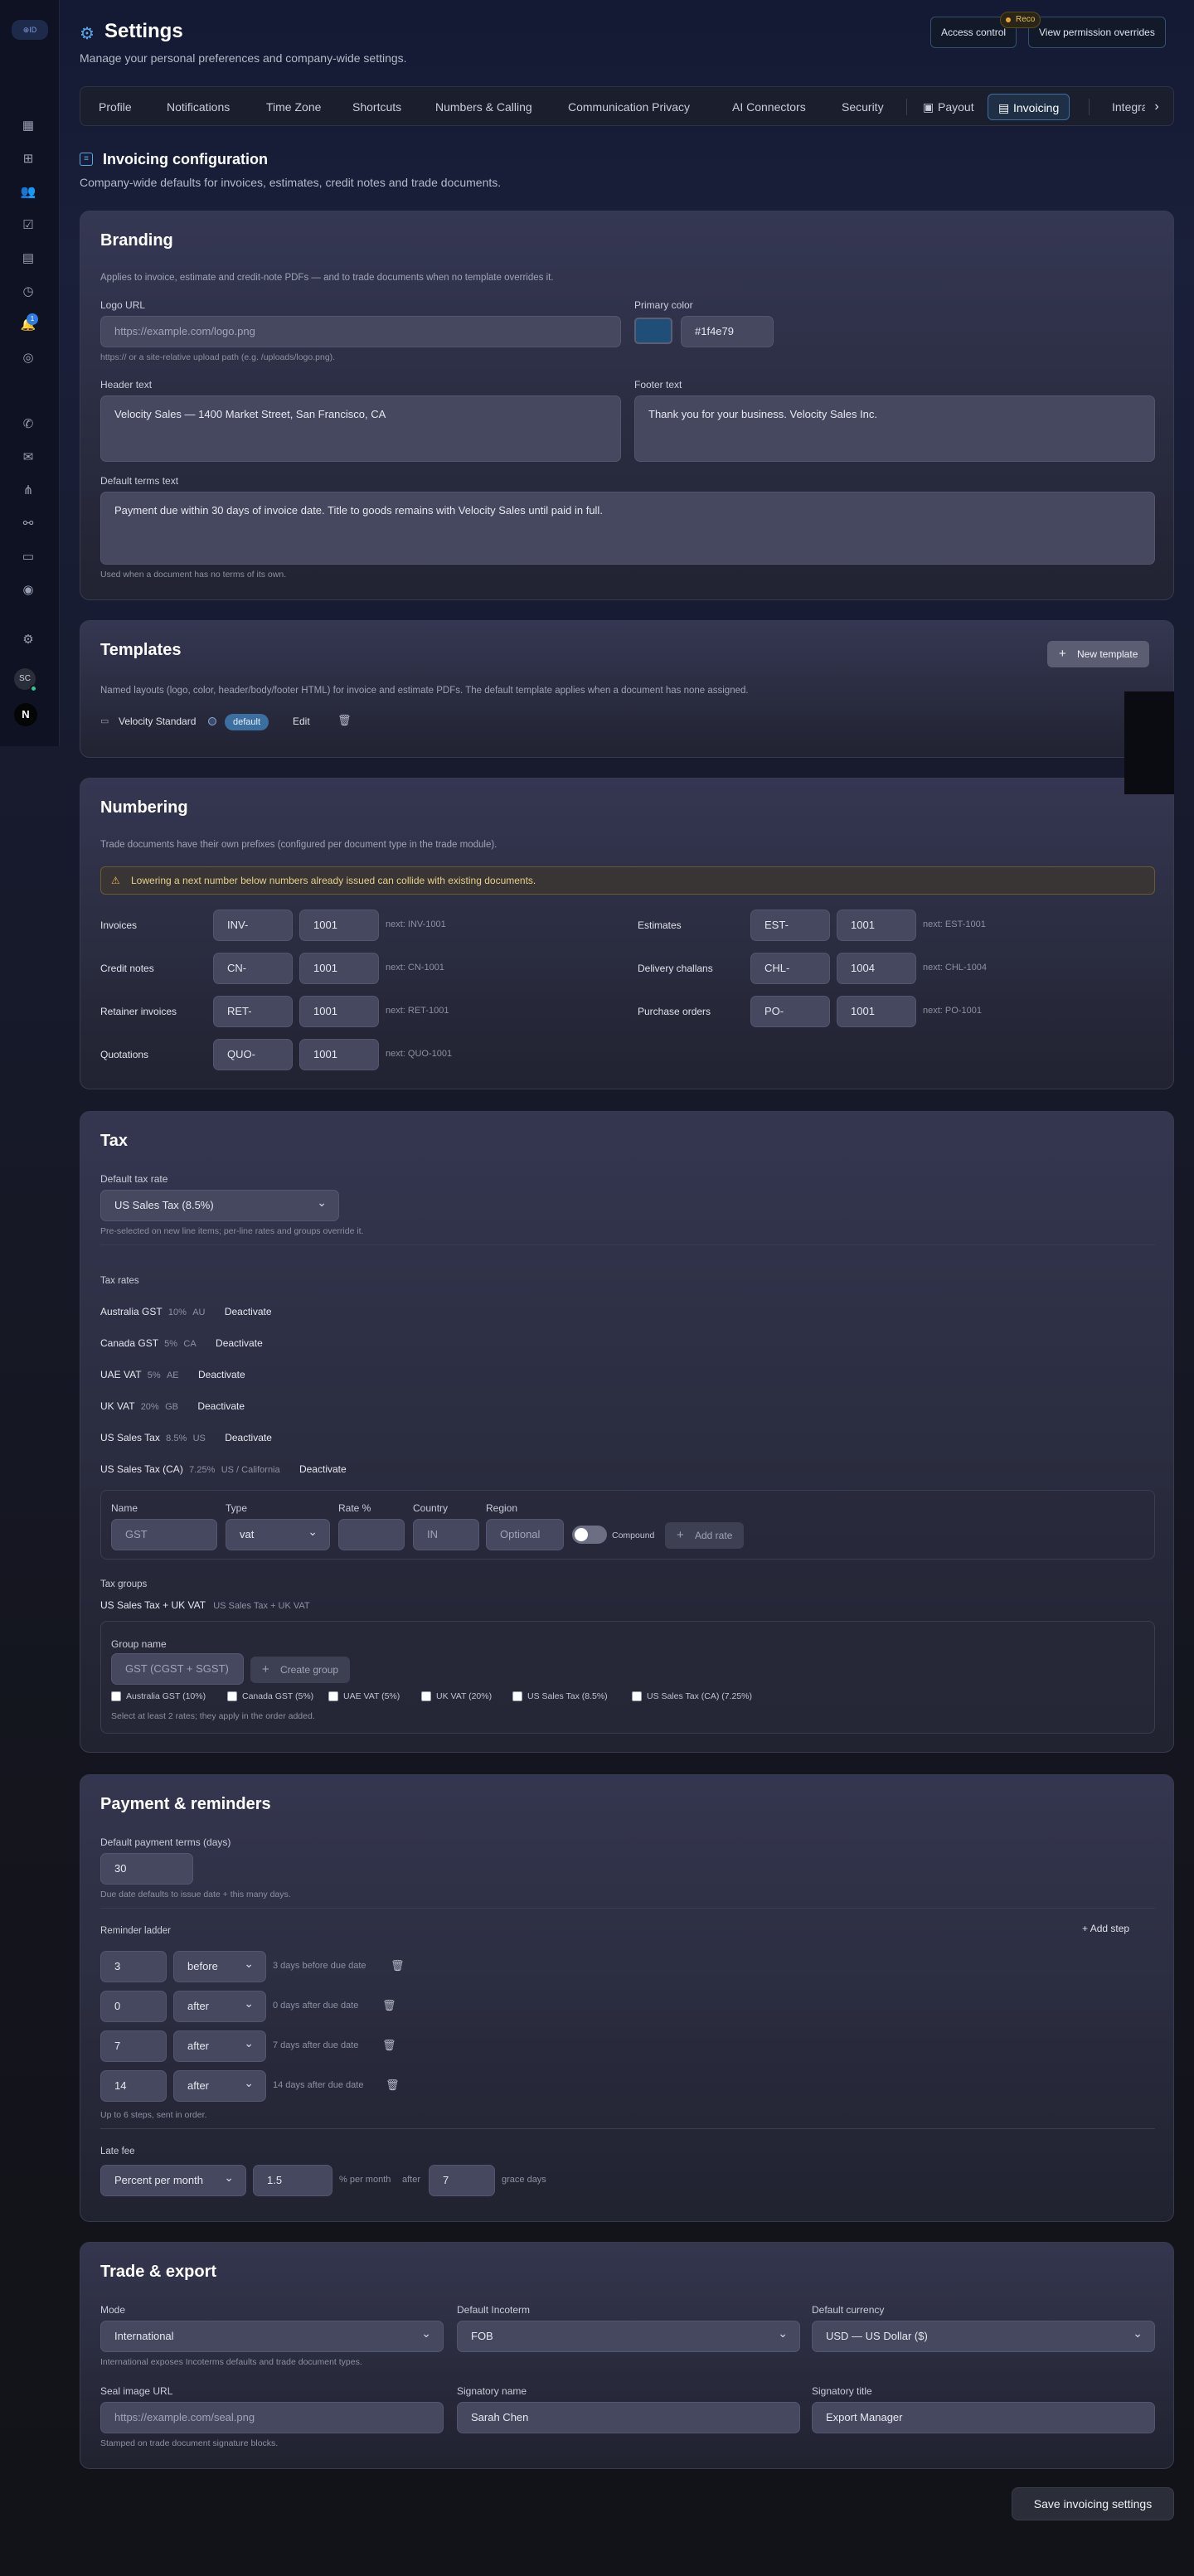 The image size is (1194, 2576). What do you see at coordinates (146, 1869) in the screenshot?
I see `payment-terms-input: 30` at bounding box center [146, 1869].